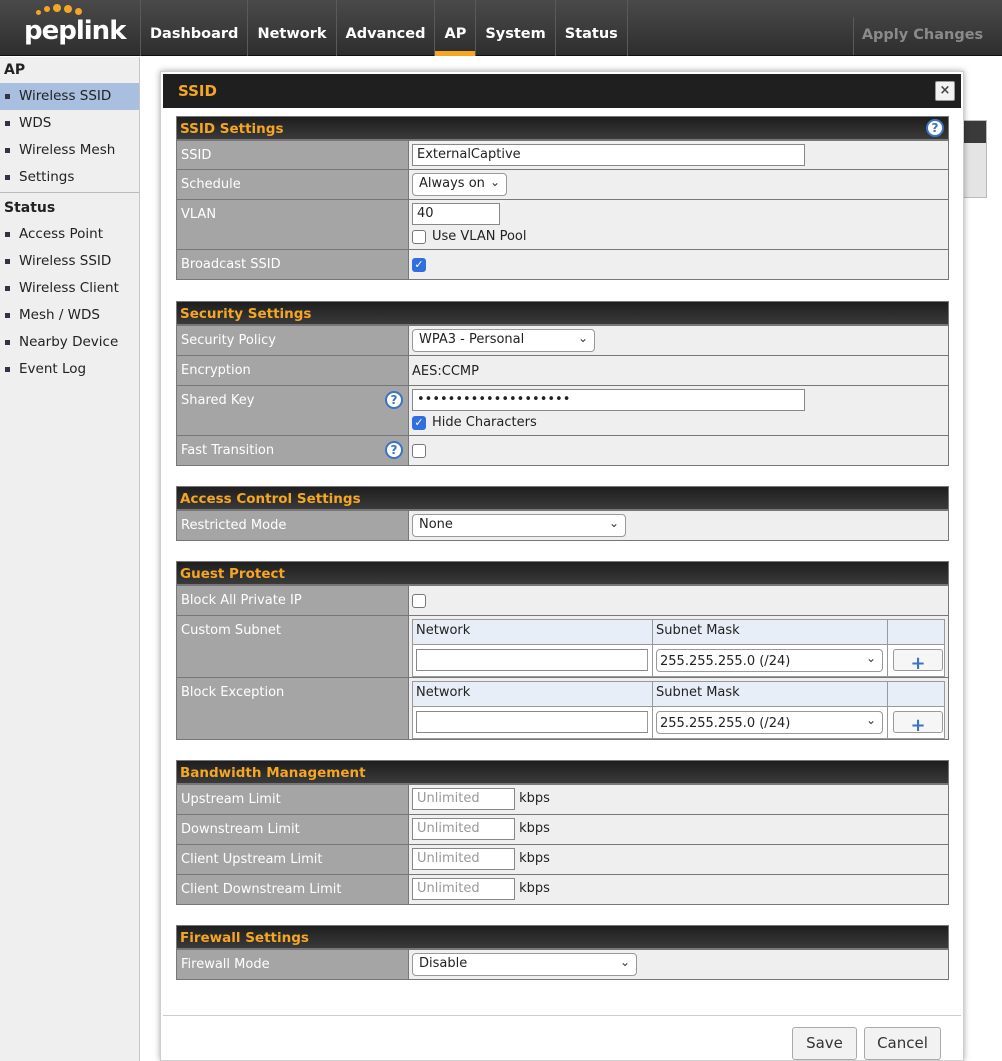 Image resolution: width=1002 pixels, height=1061 pixels. I want to click on section-heading: Guest Protect, so click(232, 574).